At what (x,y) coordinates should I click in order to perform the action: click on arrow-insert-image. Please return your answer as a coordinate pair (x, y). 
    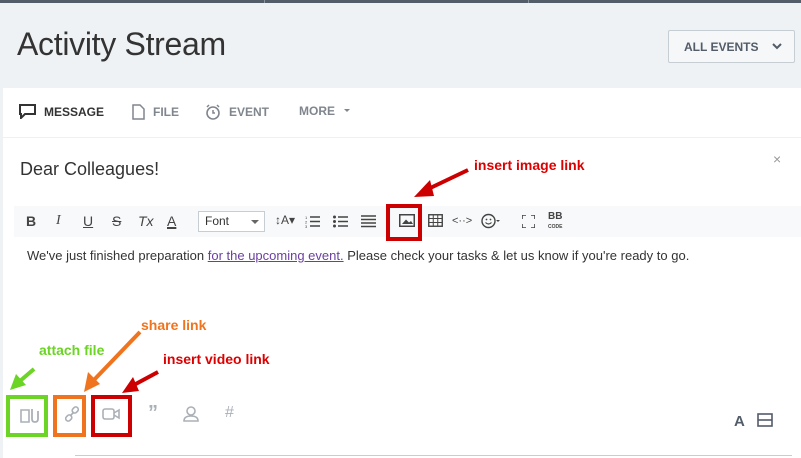
    Looking at the image, I should click on (441, 182).